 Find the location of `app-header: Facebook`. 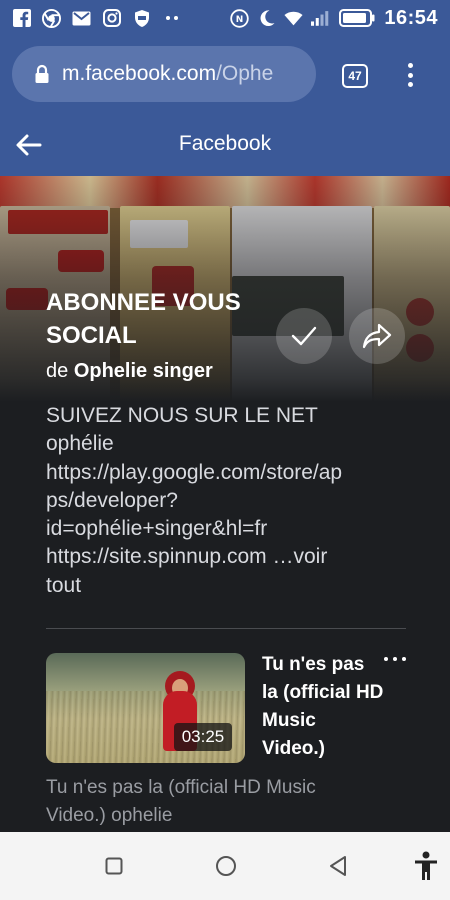

app-header: Facebook is located at coordinates (225, 145).